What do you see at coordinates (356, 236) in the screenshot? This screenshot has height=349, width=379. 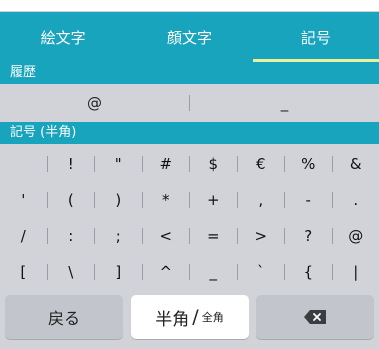 I see `symbol-key: @` at bounding box center [356, 236].